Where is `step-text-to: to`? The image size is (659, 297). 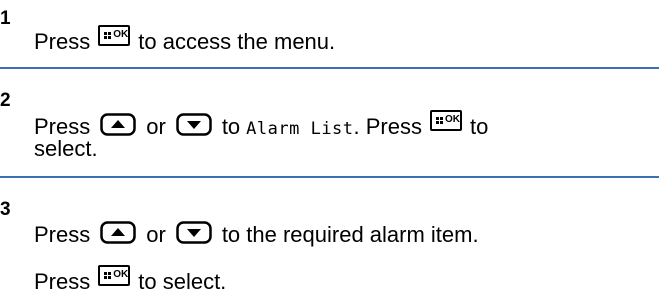 step-text-to: to is located at coordinates (231, 126).